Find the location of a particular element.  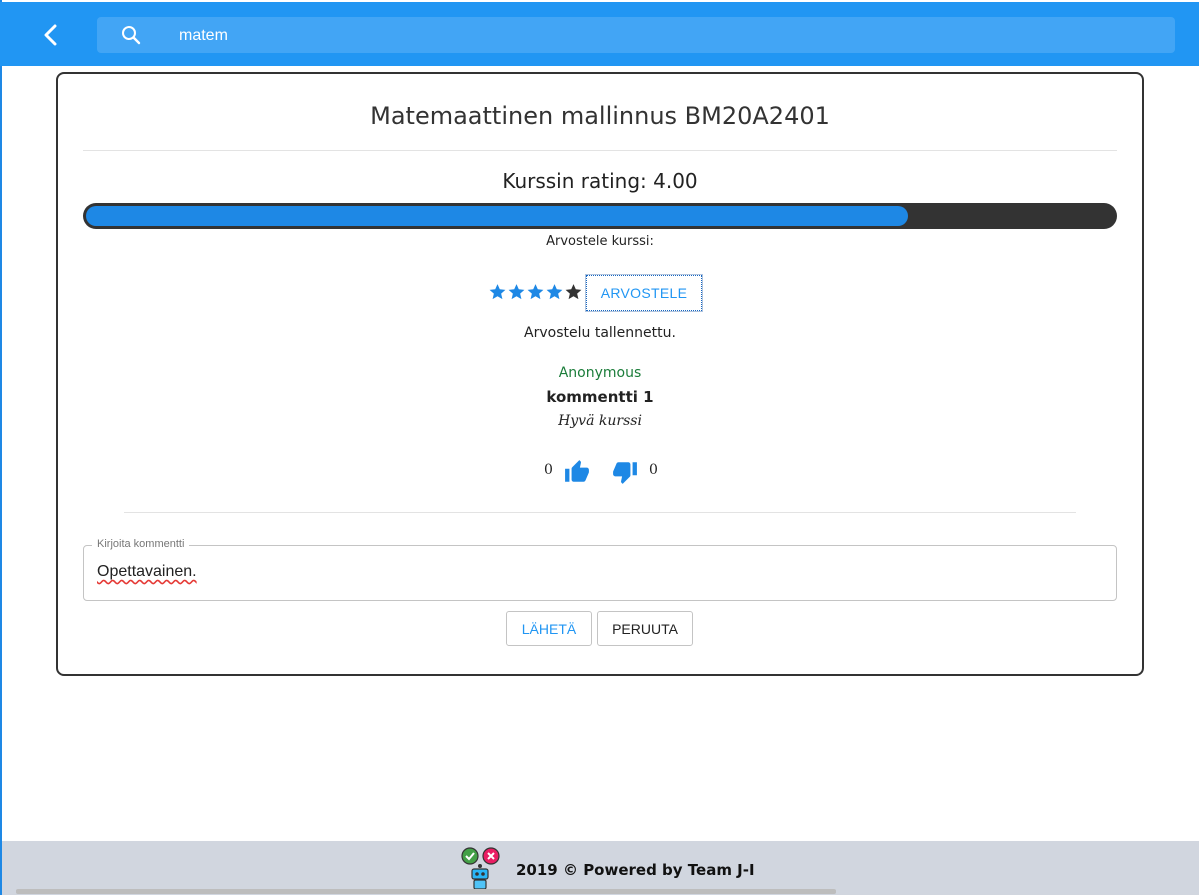

horizontal-scrollbar is located at coordinates (426, 891).